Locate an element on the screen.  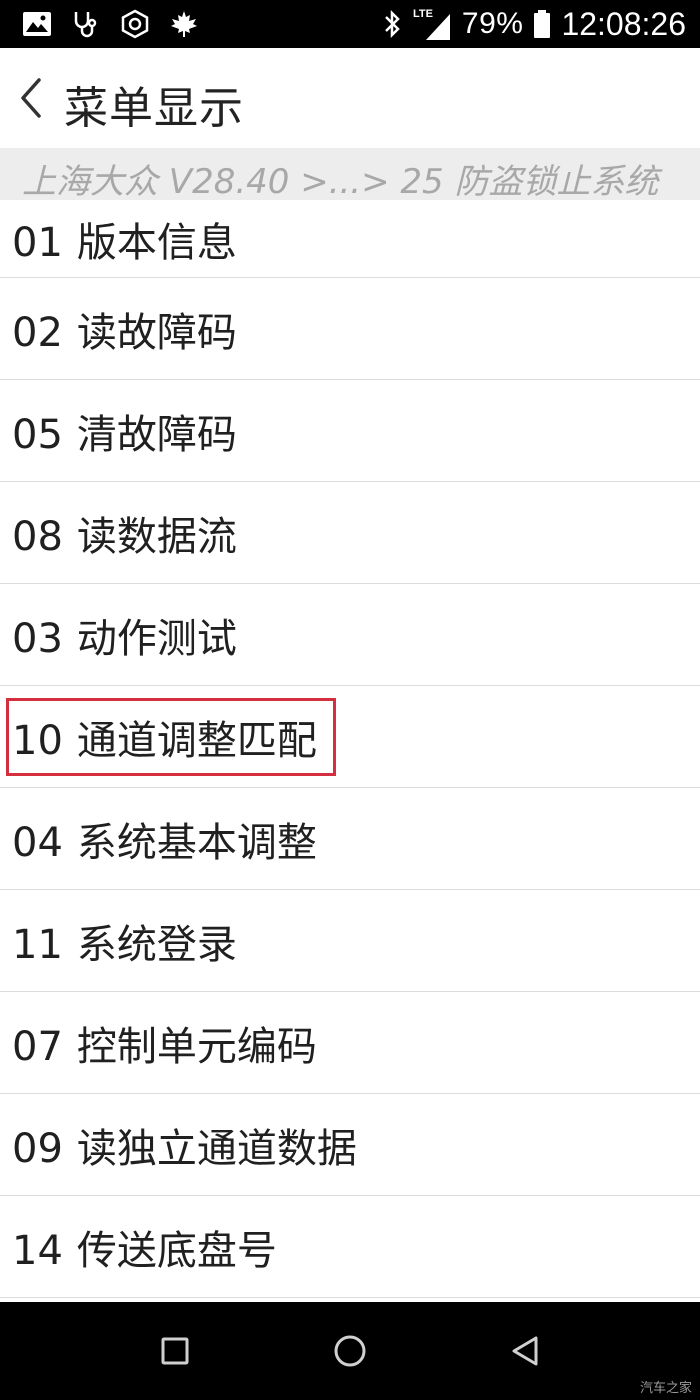
menu-item-label: 清故障码 is located at coordinates (156, 434).